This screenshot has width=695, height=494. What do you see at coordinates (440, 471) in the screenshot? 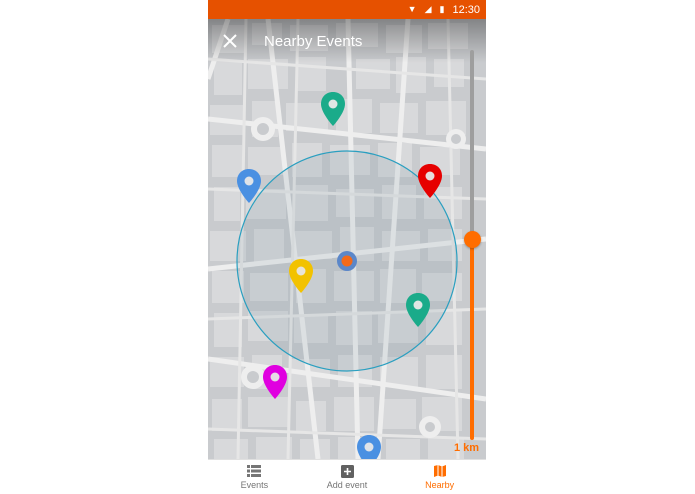
I see `map-icon` at bounding box center [440, 471].